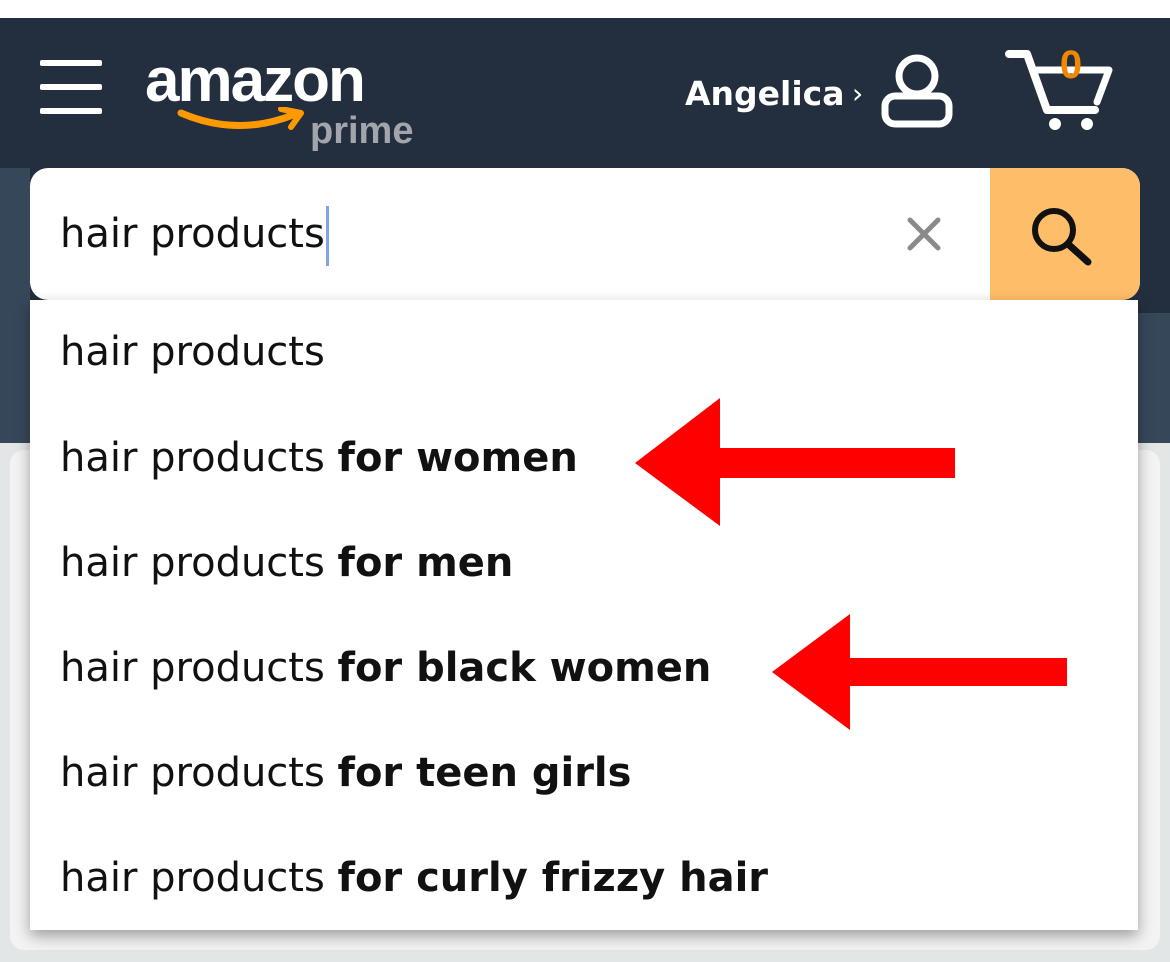 This screenshot has height=962, width=1170. I want to click on account-name-link: Angelica, so click(765, 94).